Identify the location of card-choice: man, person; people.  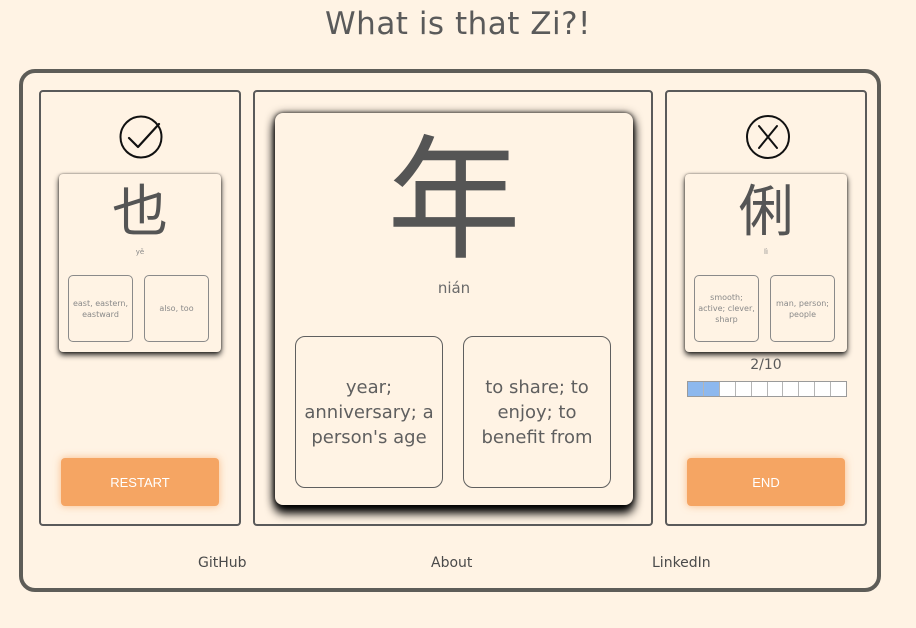
(802, 308).